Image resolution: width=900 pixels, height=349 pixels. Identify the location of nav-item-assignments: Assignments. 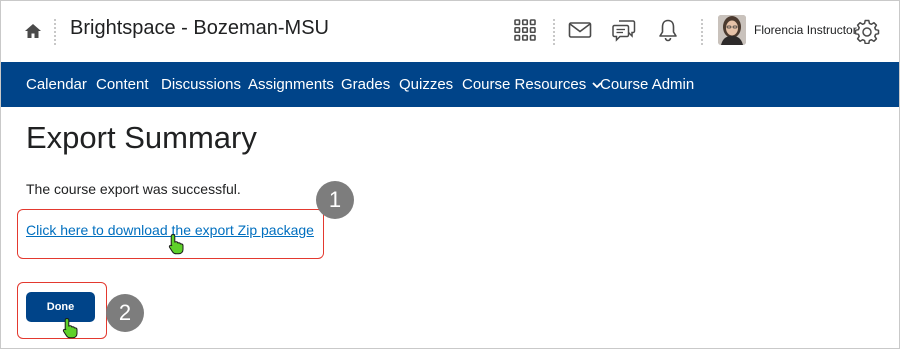
(291, 84).